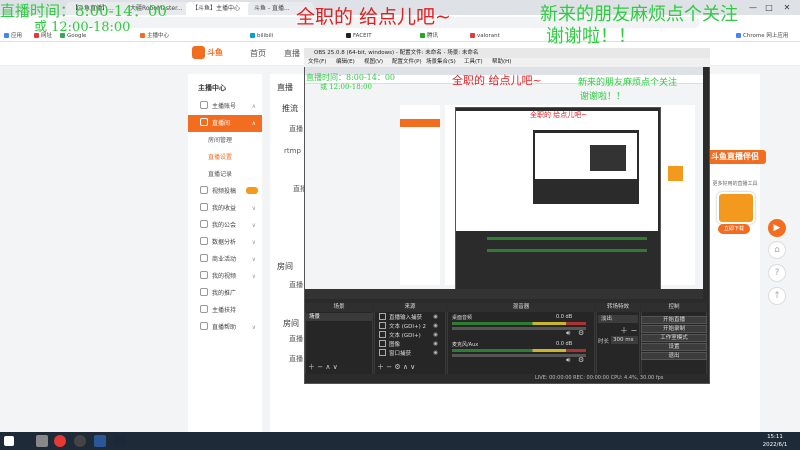  Describe the element at coordinates (362, 36) in the screenshot. I see `bookmark-label: FACEIT` at that location.